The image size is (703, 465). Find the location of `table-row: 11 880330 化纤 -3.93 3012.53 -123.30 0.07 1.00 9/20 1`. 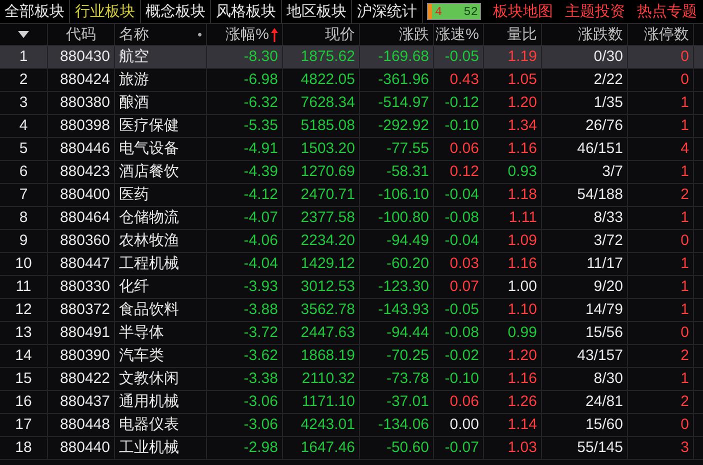

table-row: 11 880330 化纤 -3.93 3012.53 -123.30 0.07 1.00 9/20 1 is located at coordinates (351, 287).